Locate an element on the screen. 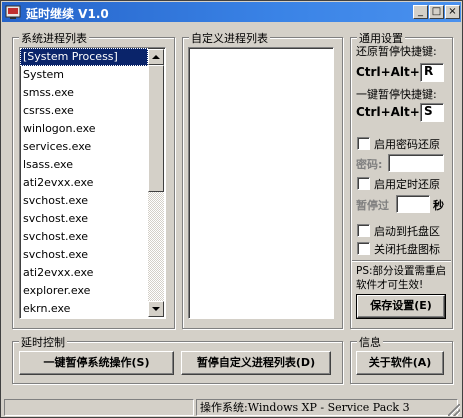 The image size is (463, 418). pause-custom-list-button: 暂停自定义进程列表(D) is located at coordinates (256, 363).